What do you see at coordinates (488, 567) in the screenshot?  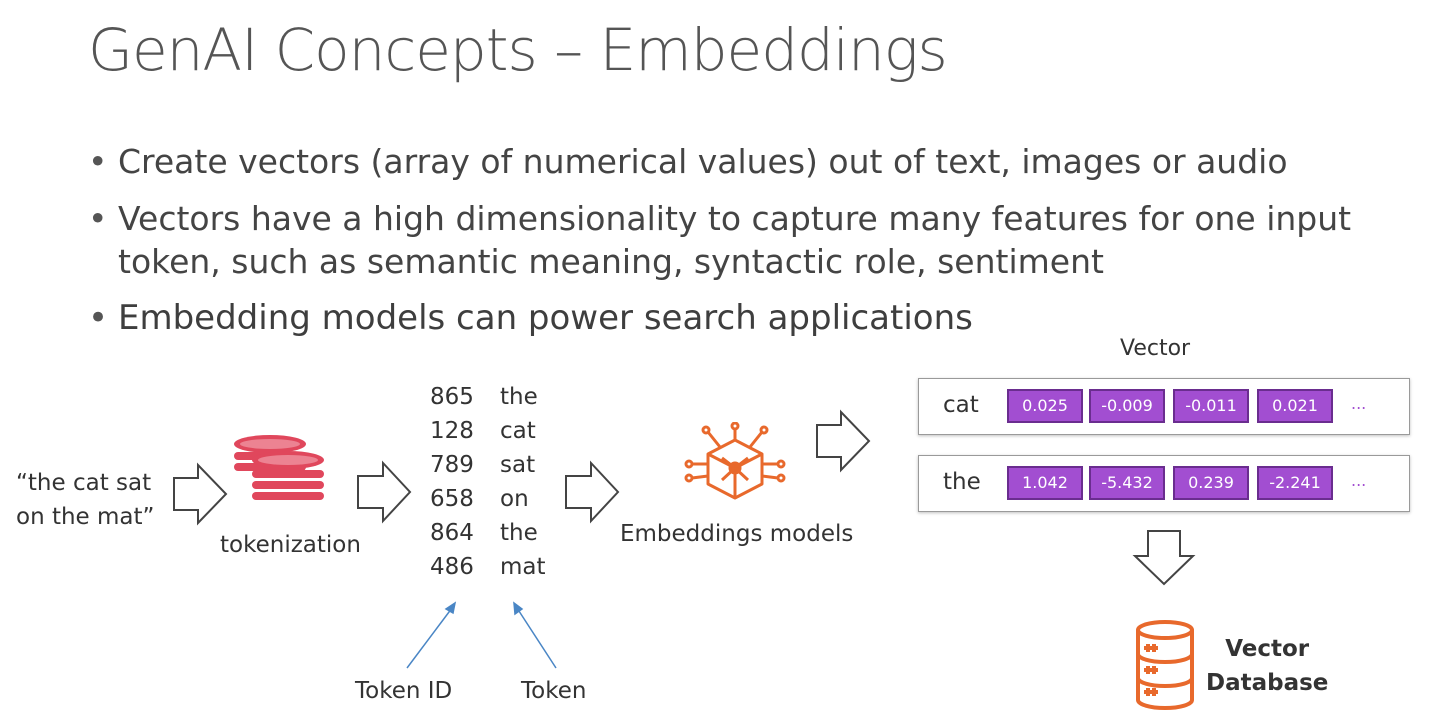 I see `token-row: 486 mat` at bounding box center [488, 567].